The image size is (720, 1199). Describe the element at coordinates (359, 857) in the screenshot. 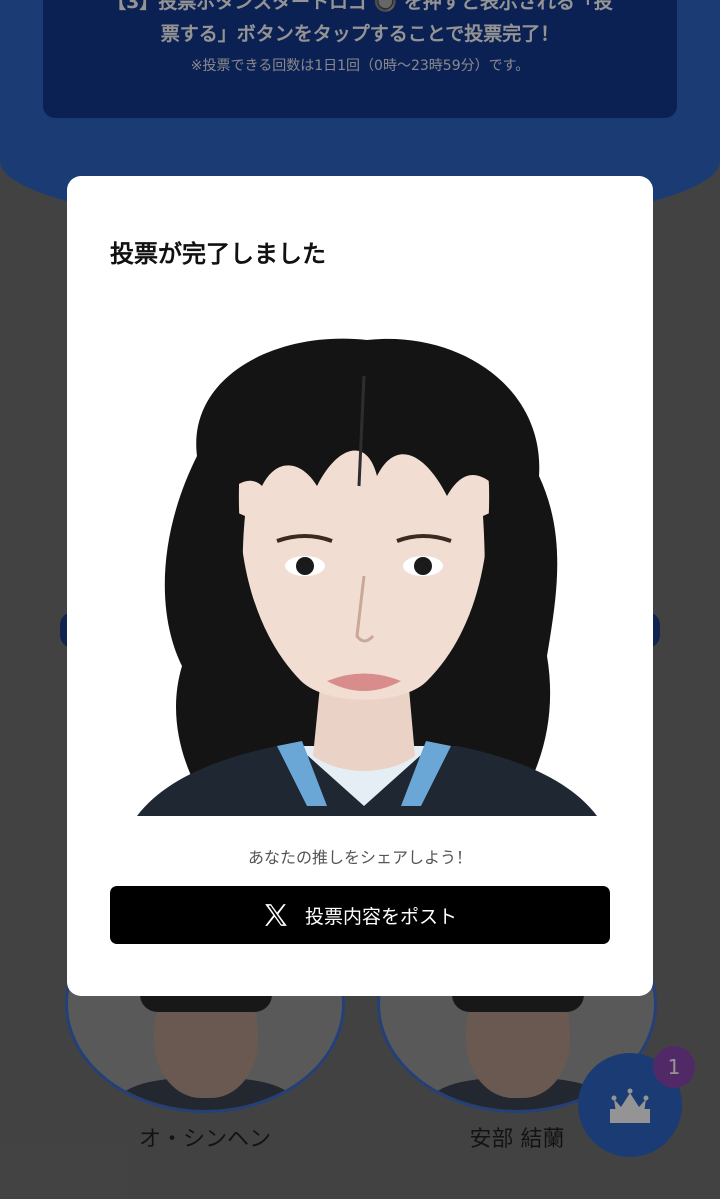

I see `share-prompt: あなたの推しをシェアしよう！` at that location.